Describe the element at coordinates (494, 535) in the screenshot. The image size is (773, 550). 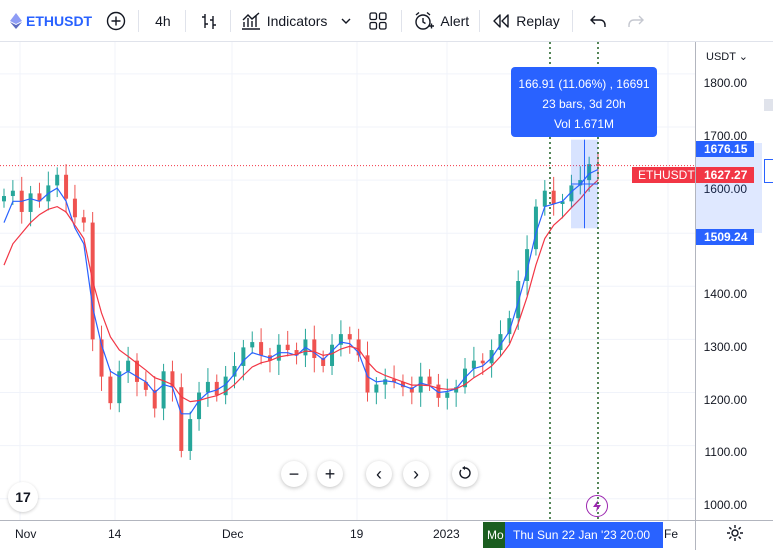
I see `range-start-marker: Mo` at that location.